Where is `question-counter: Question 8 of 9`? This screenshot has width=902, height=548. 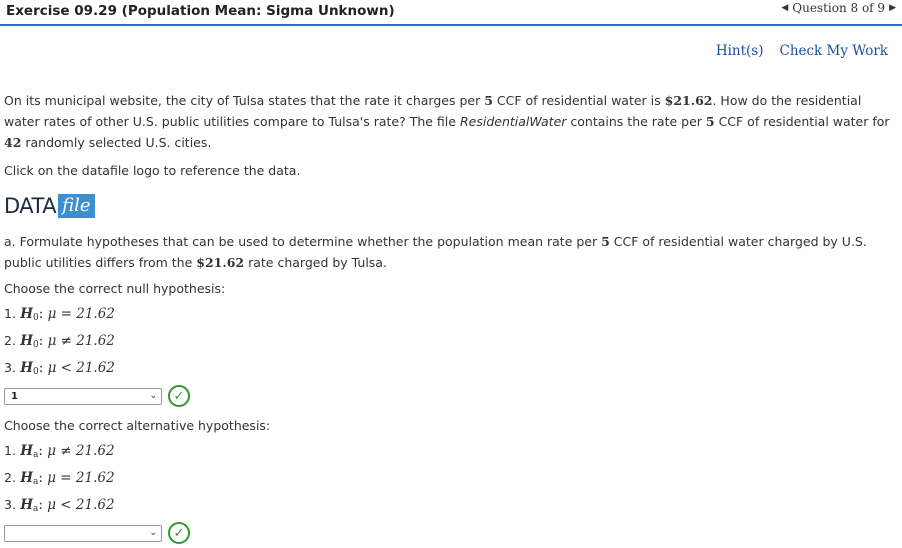 question-counter: Question 8 of 9 is located at coordinates (839, 8).